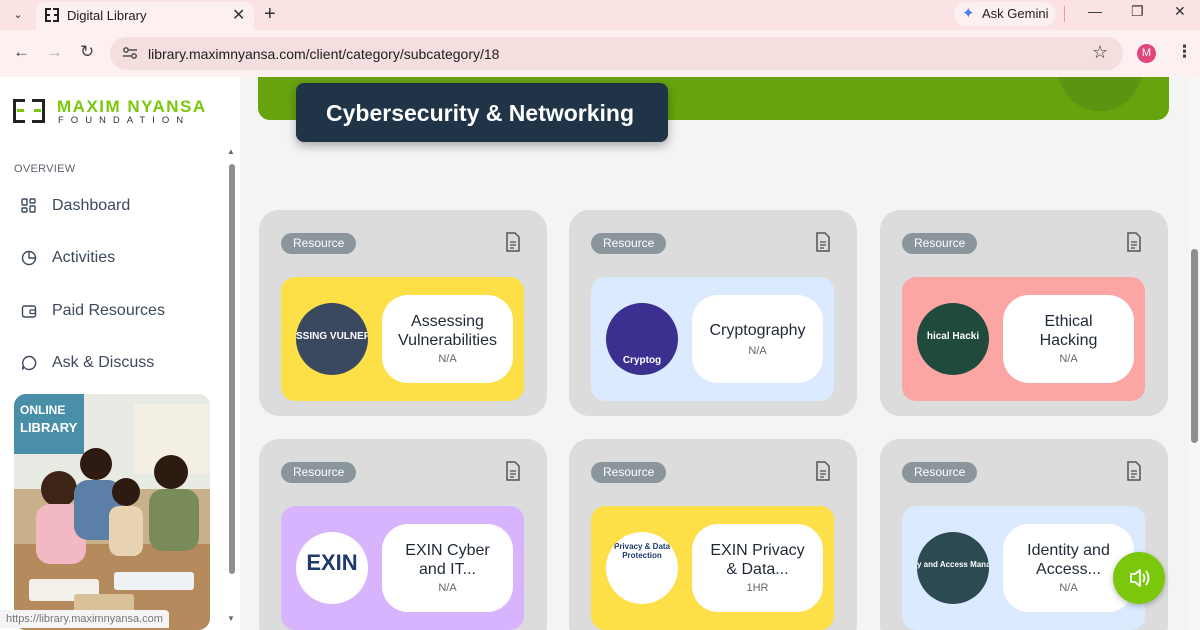 This screenshot has width=1200, height=630. What do you see at coordinates (124, 120) in the screenshot?
I see `logo-subtitle: FOUNDATION` at bounding box center [124, 120].